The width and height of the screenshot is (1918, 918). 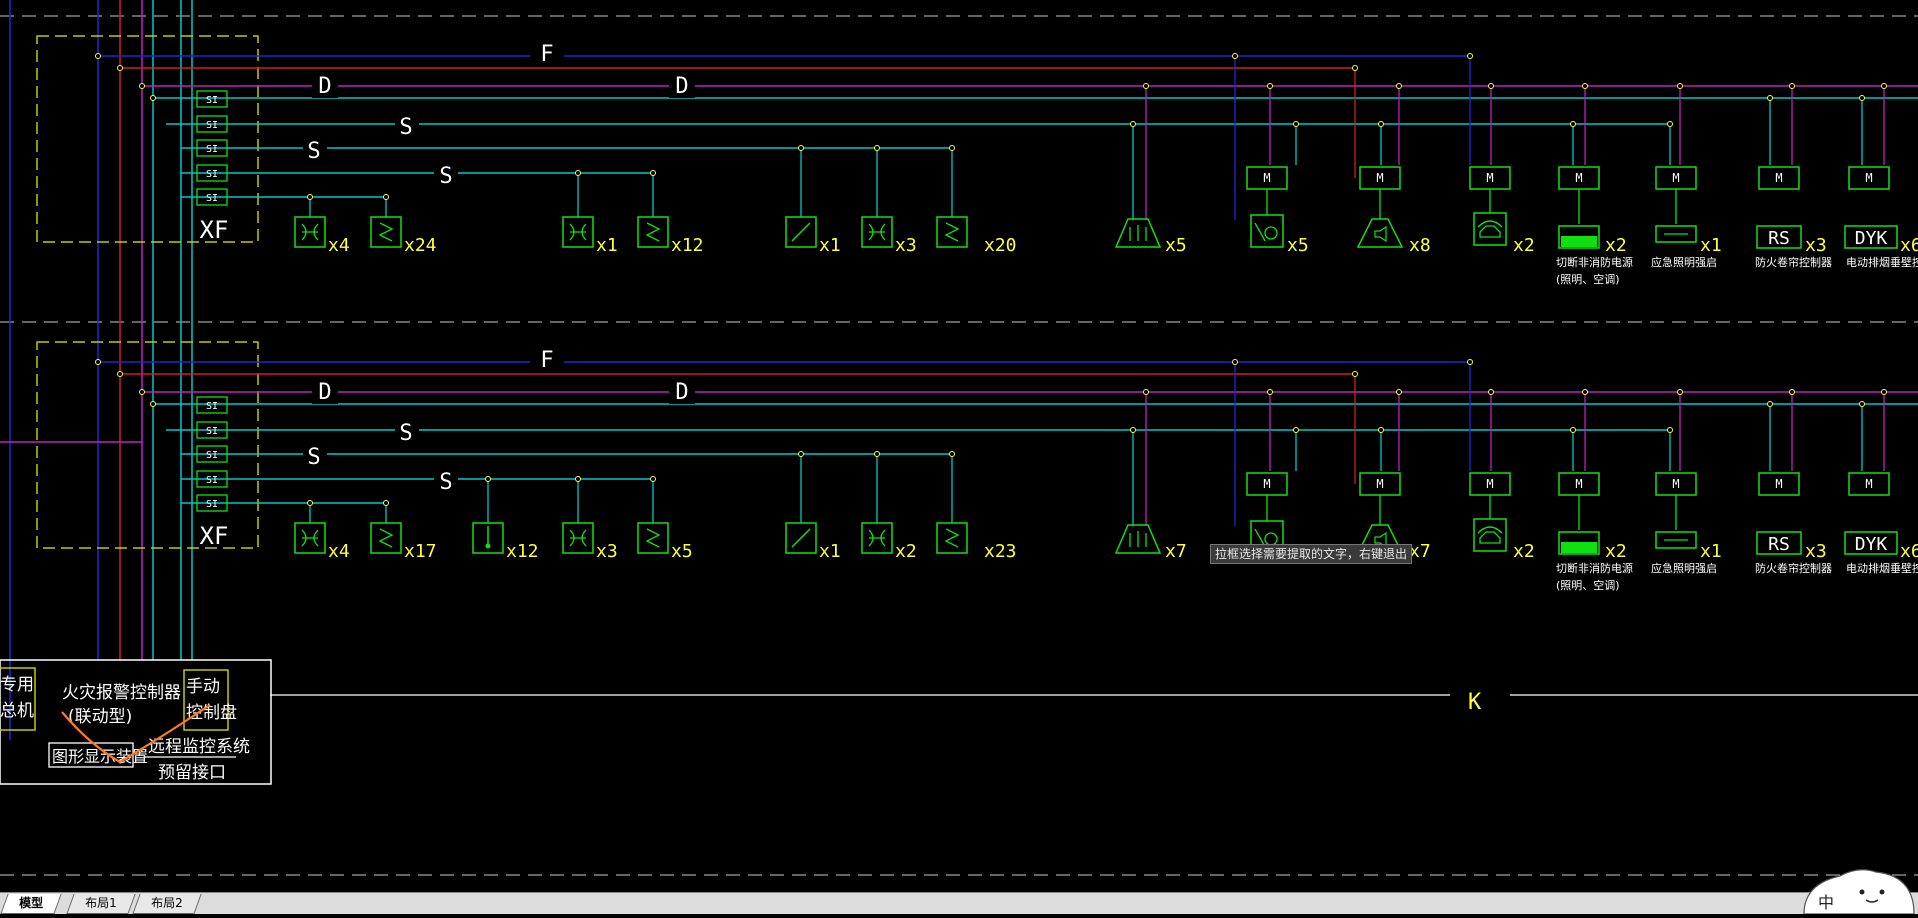 I want to click on device-count: x8, so click(x=1420, y=245).